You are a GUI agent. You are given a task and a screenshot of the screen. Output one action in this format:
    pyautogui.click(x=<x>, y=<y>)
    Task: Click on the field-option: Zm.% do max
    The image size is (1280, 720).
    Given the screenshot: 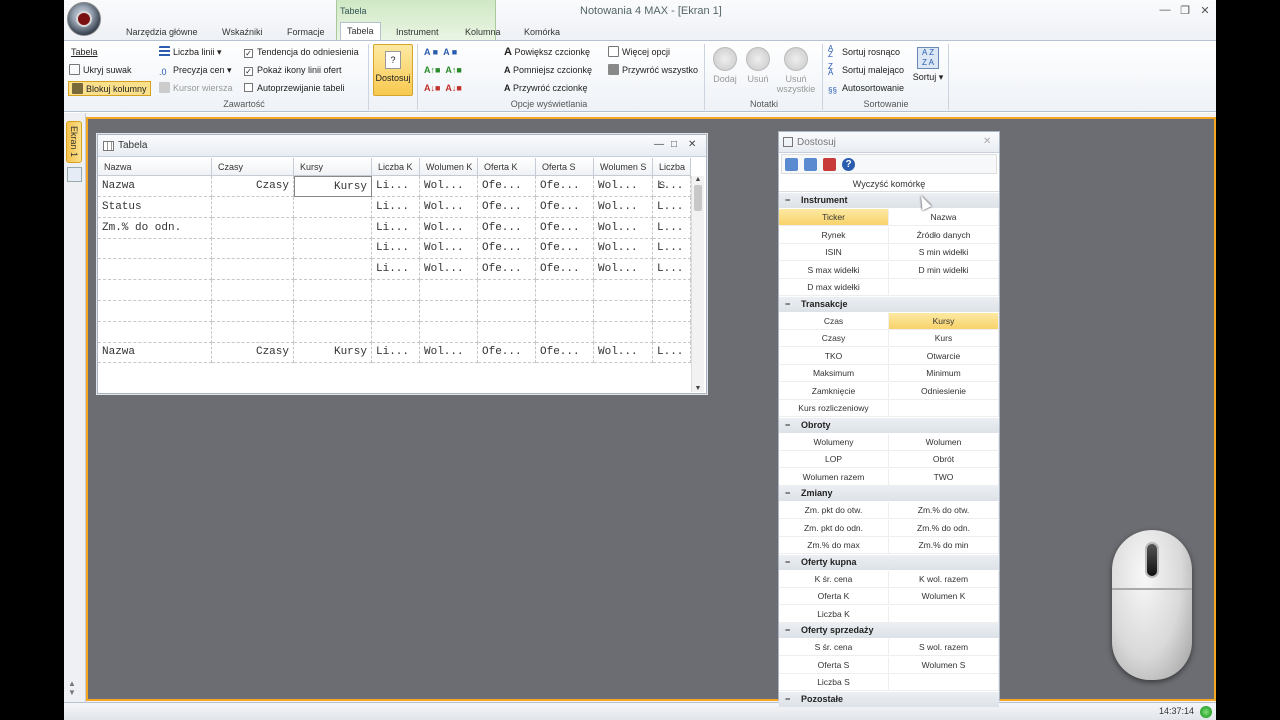 What is the action you would take?
    pyautogui.click(x=834, y=545)
    